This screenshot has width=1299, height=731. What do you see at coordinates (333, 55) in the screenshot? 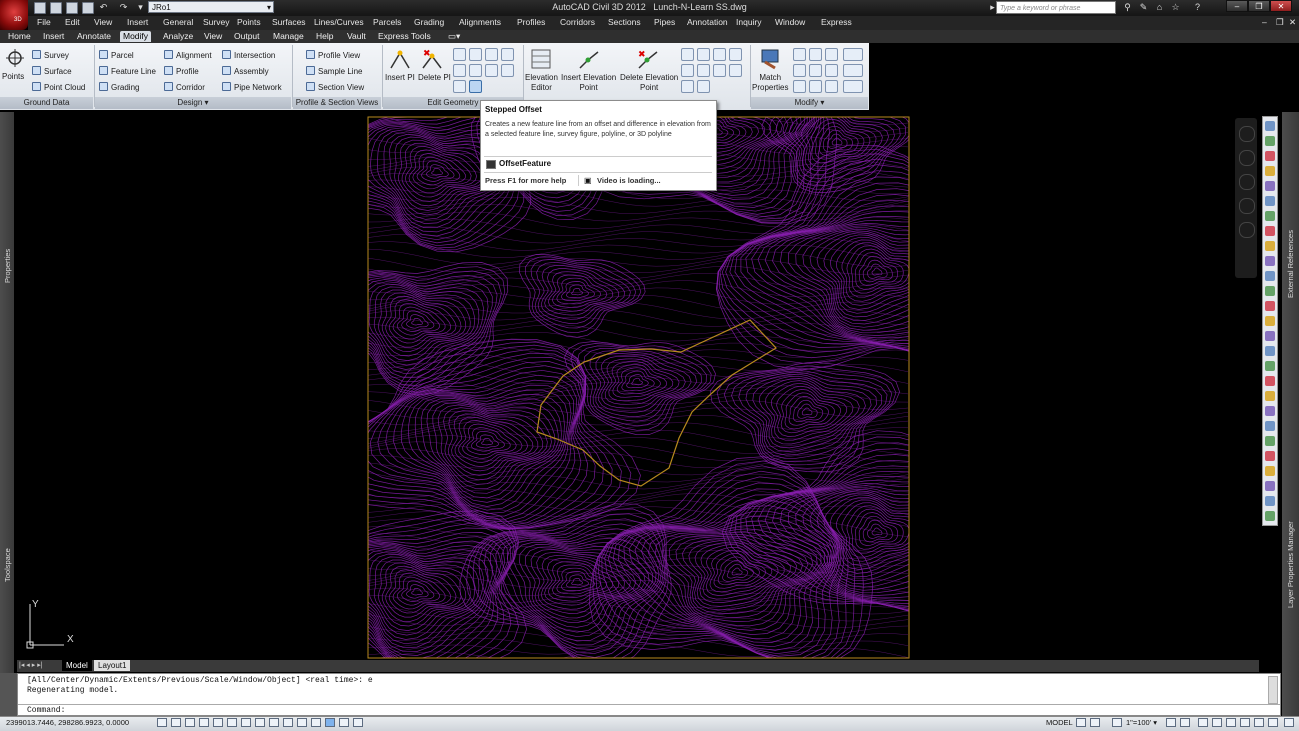
I see `profile-view-button: Profile View` at bounding box center [333, 55].